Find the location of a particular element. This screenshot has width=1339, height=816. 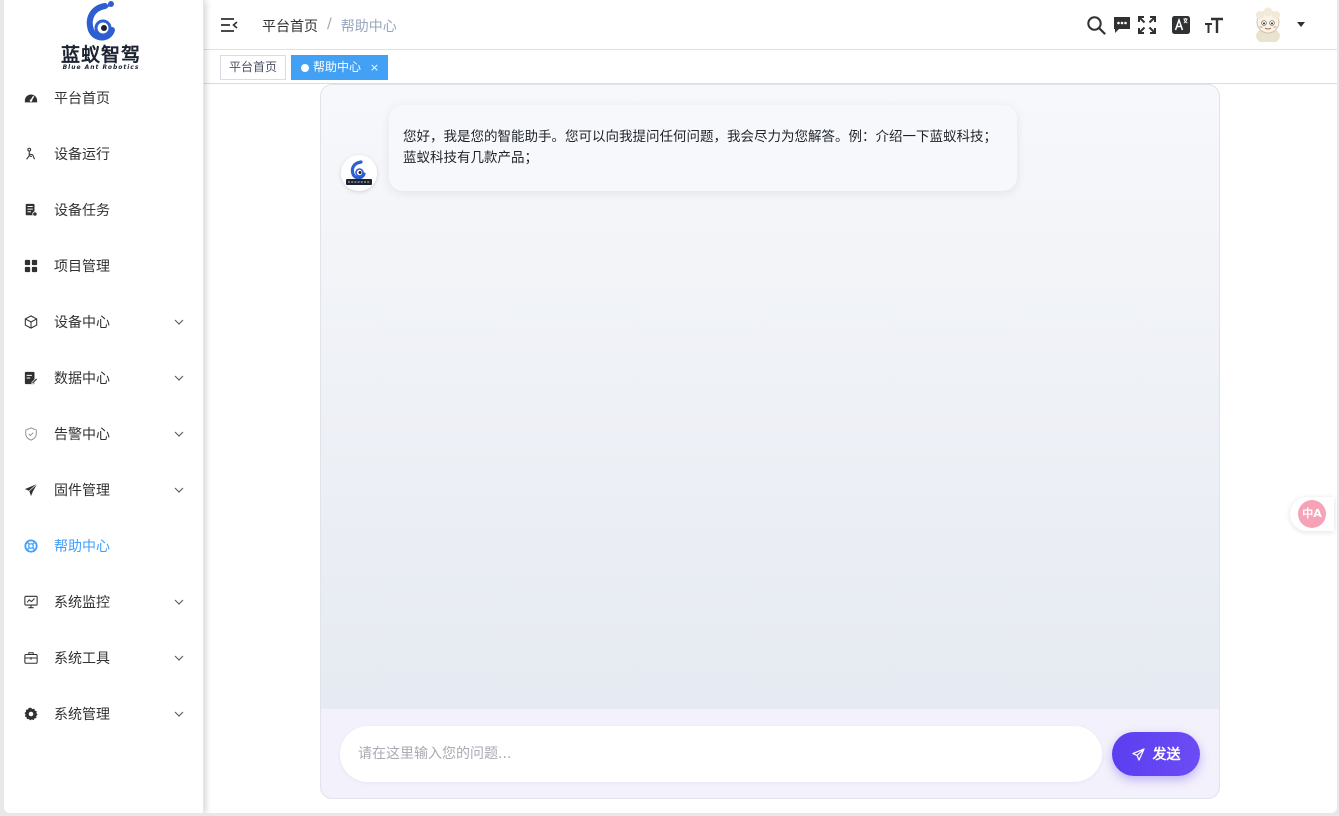

caret-down-icon is located at coordinates (1301, 24).